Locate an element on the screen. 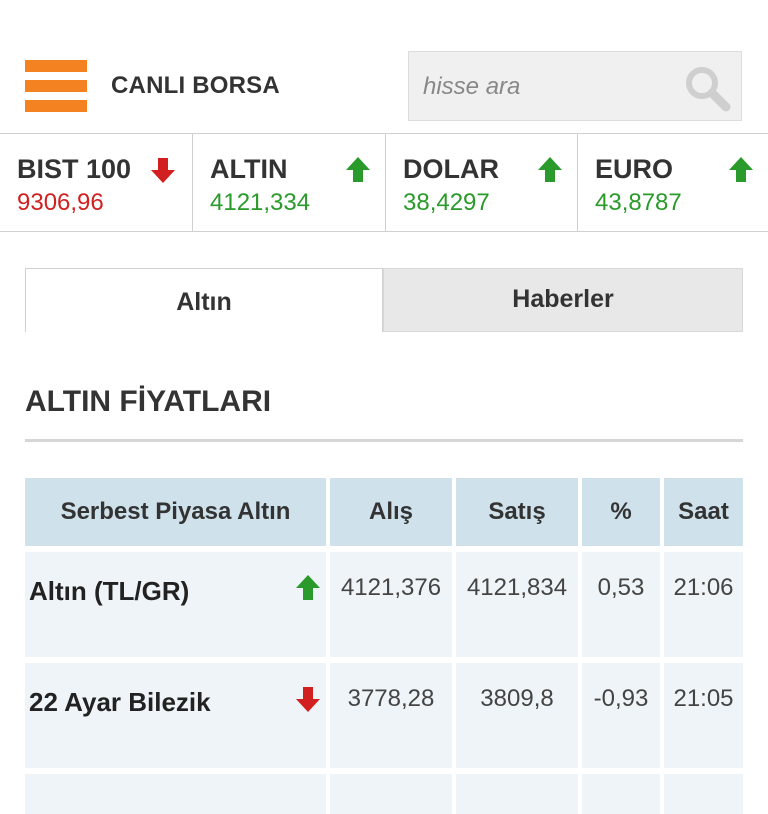  search-box is located at coordinates (575, 86).